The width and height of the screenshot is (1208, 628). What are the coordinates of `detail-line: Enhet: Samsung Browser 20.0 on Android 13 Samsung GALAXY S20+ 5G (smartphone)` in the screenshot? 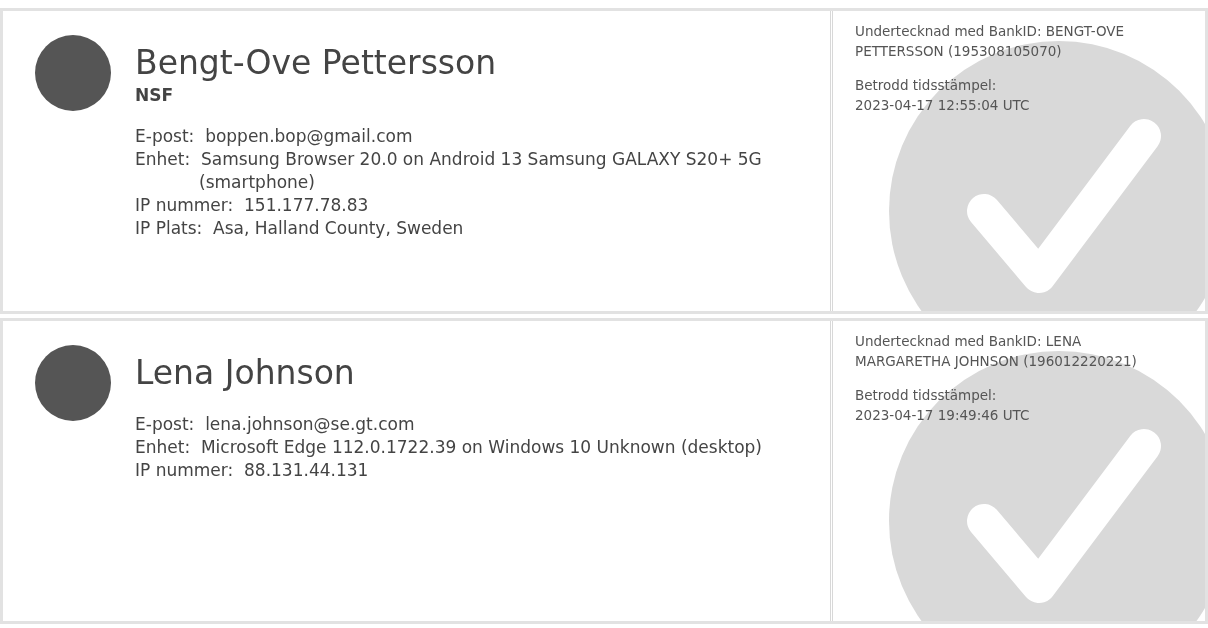 It's located at (449, 171).